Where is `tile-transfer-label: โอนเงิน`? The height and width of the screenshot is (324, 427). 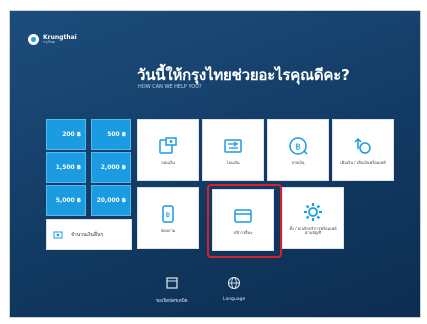
tile-transfer-label: โอนเงิน is located at coordinates (233, 162).